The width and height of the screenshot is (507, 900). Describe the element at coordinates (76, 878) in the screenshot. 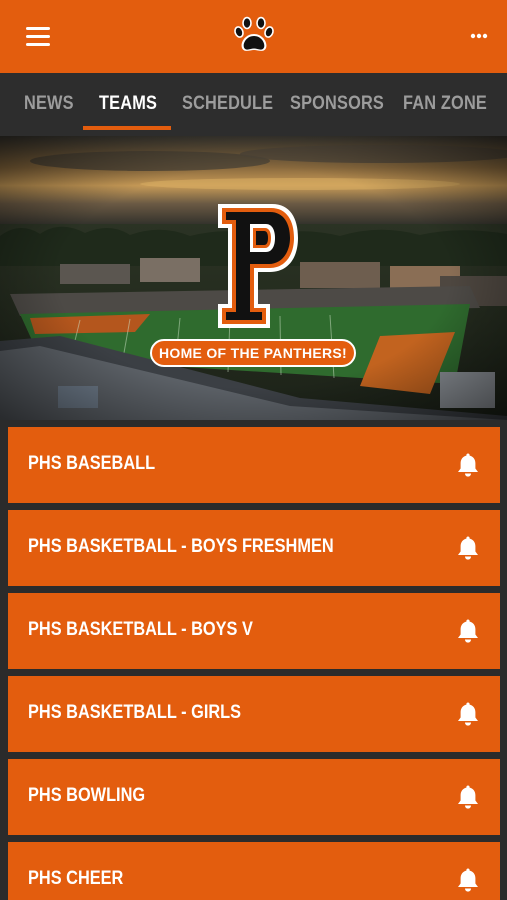

I see `team-name: PHS CHEER` at that location.